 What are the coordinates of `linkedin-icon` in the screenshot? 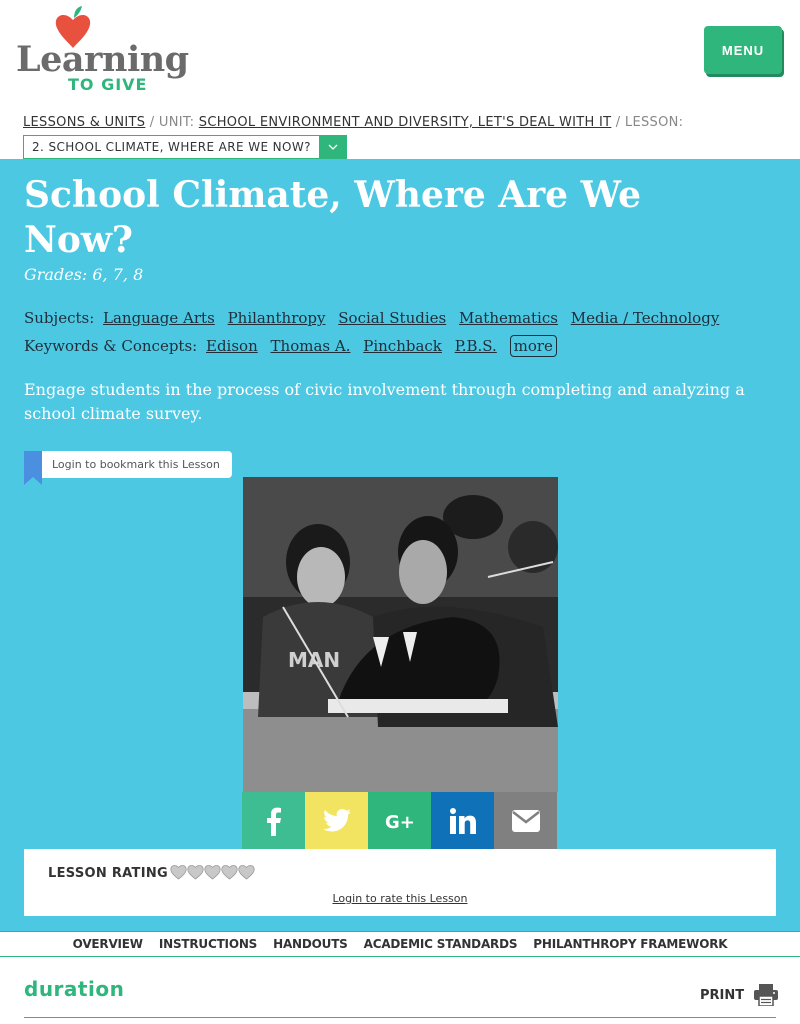 It's located at (462, 820).